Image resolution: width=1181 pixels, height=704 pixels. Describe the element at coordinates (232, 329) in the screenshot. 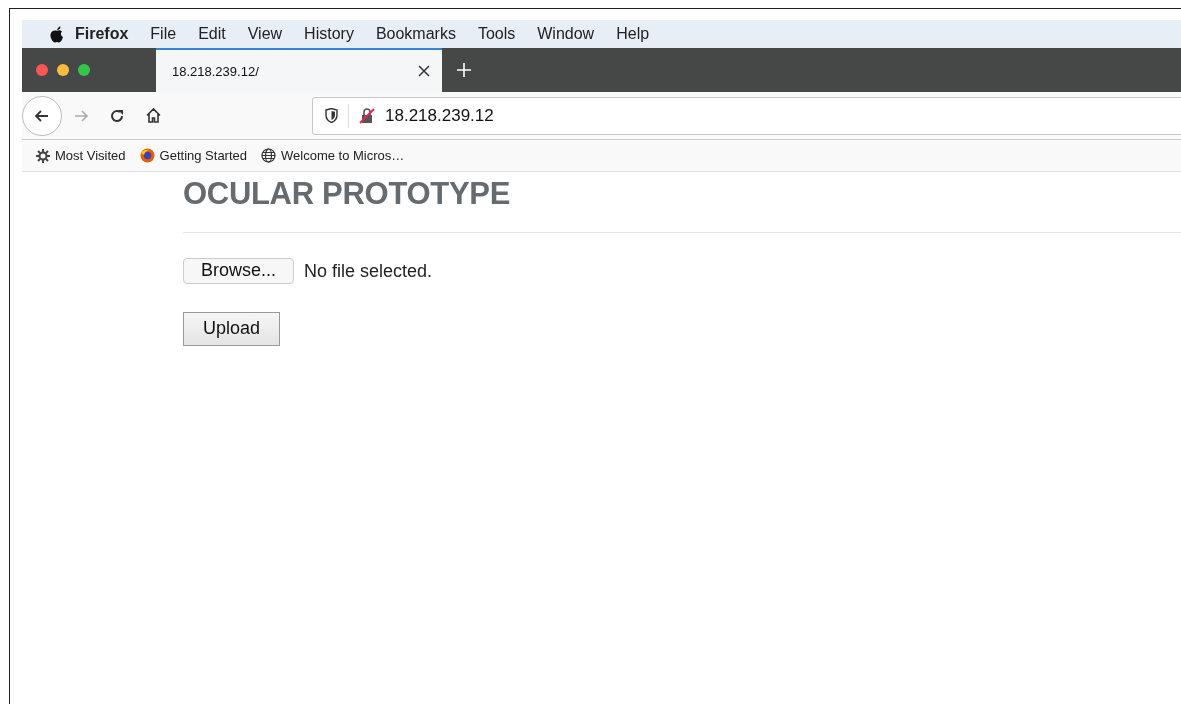

I see `upload-button: Upload` at that location.